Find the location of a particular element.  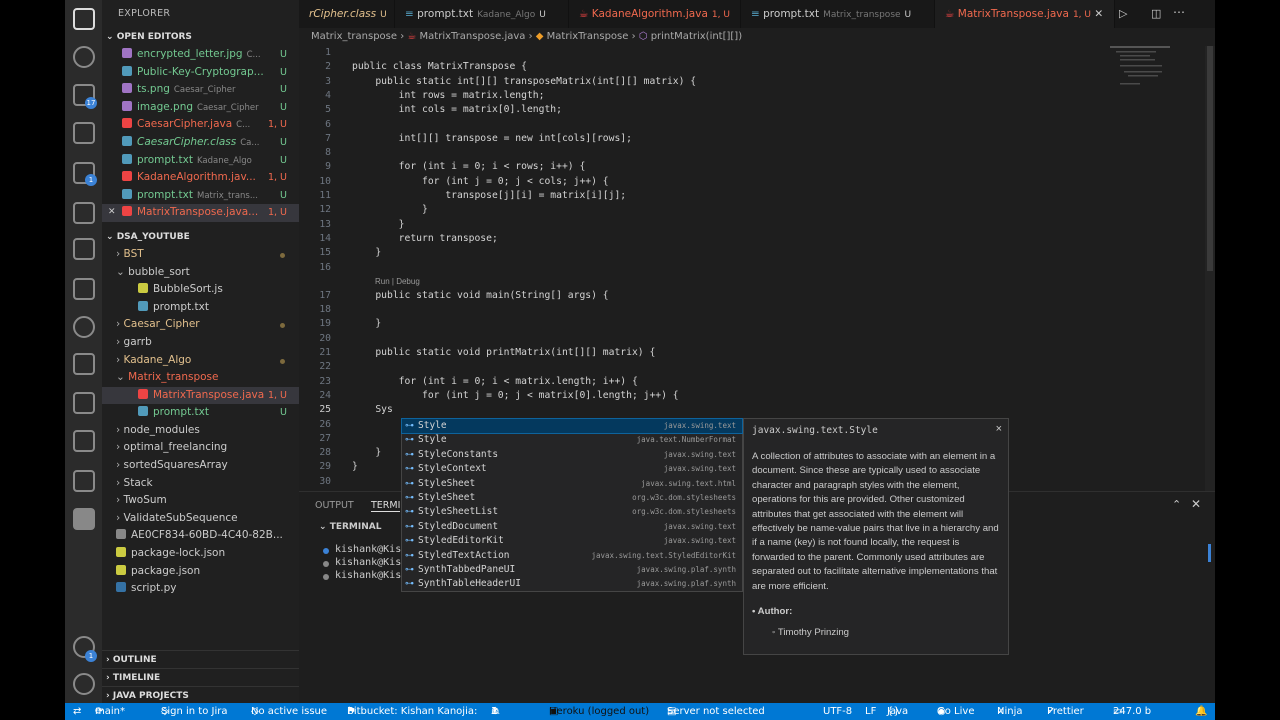

editor-tab: ☕ KadaneAlgorithm.java 1, U is located at coordinates (655, 14).